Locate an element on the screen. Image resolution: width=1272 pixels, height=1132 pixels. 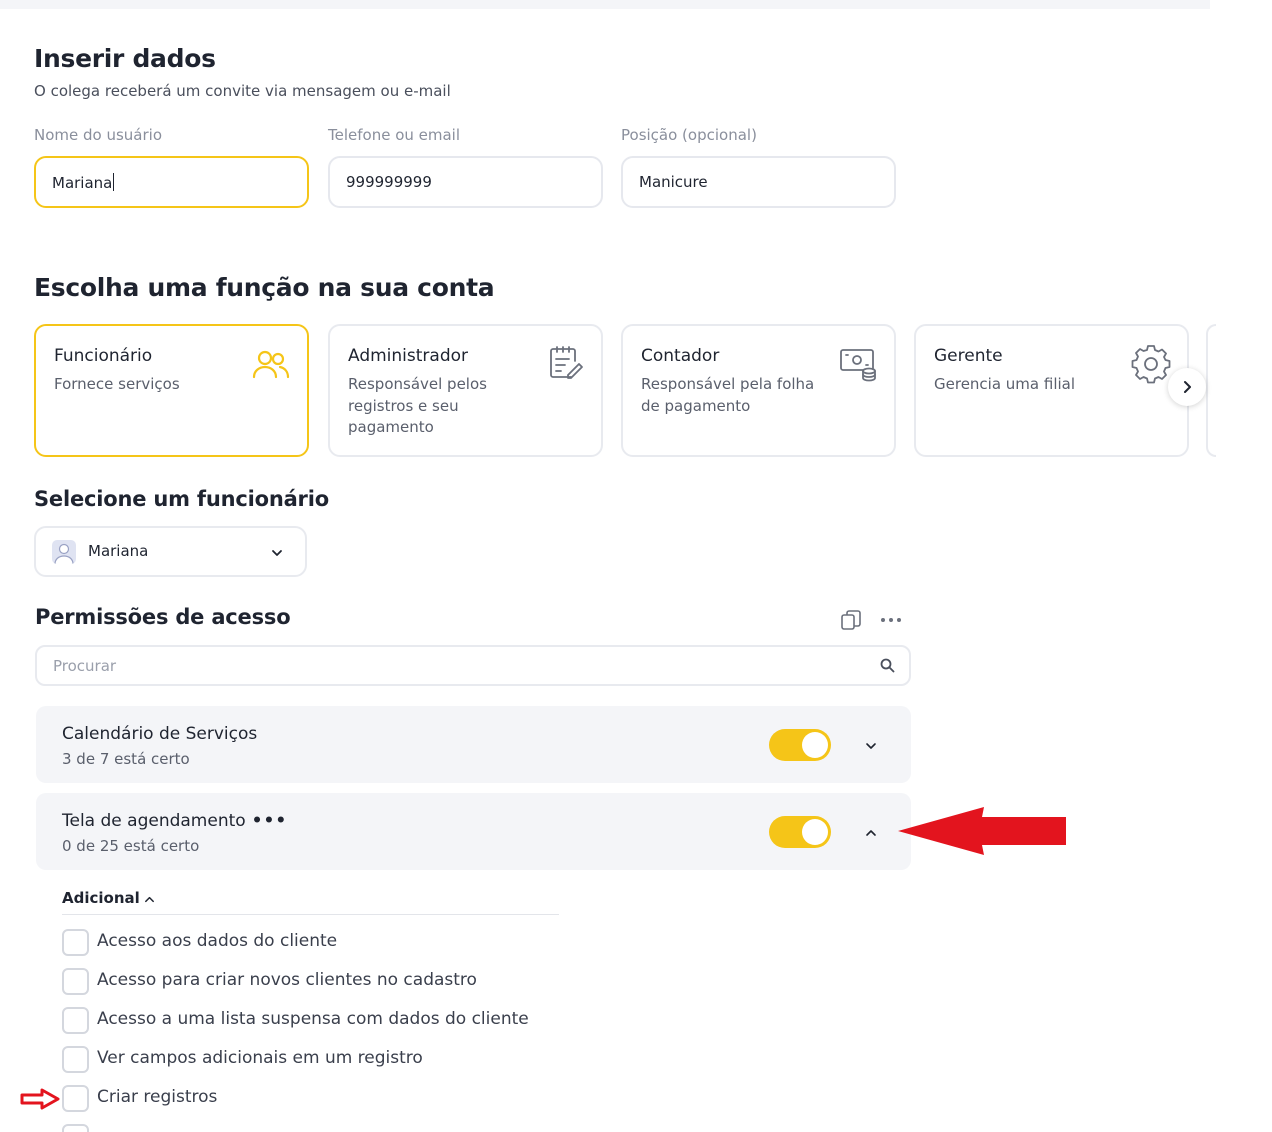
role-description: Gerencia uma filial is located at coordinates (1005, 384).